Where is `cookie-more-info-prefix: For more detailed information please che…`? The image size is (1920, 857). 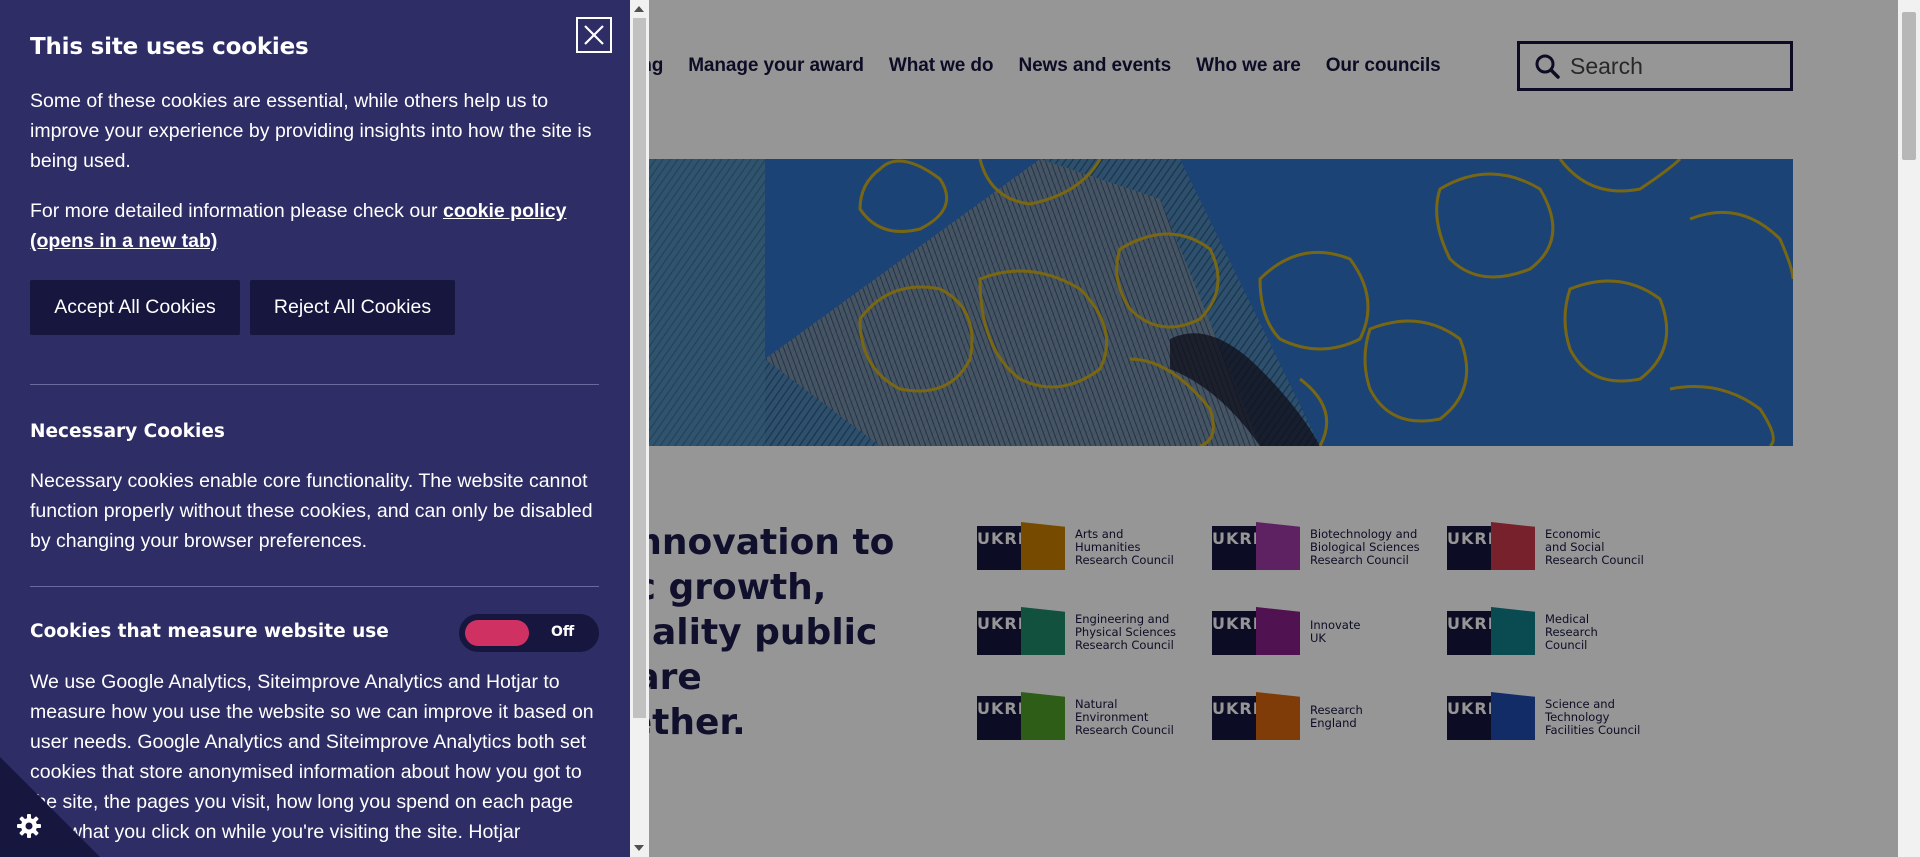
cookie-more-info-prefix: For more detailed information please che… is located at coordinates (236, 211).